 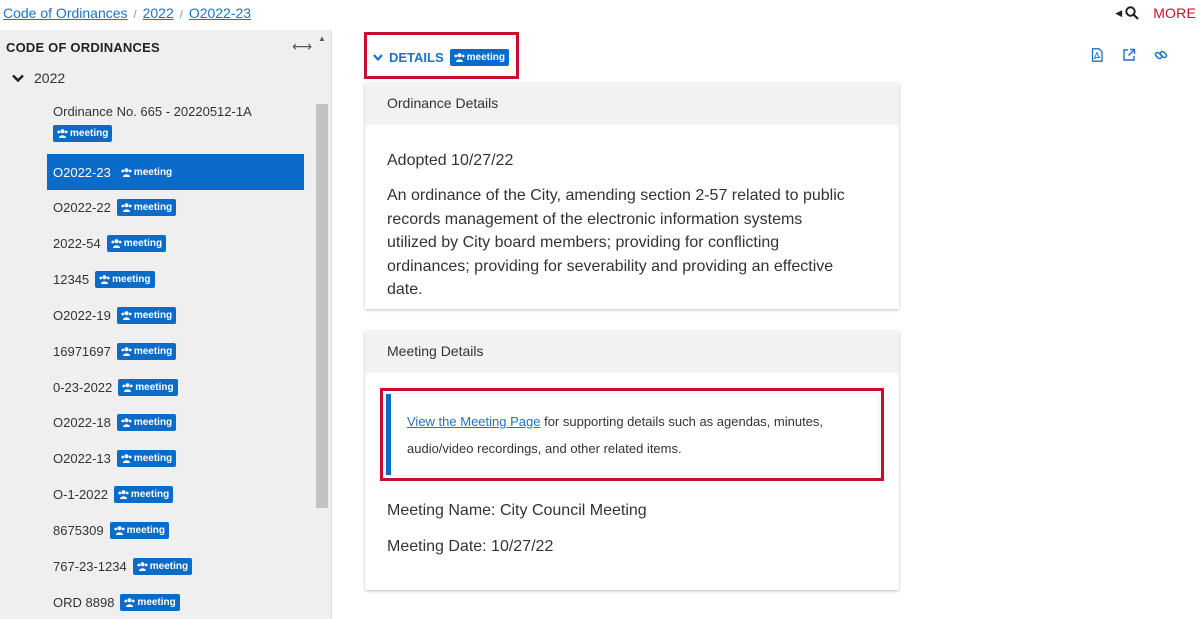 What do you see at coordinates (84, 602) in the screenshot?
I see `list-item-label: ORD 8898` at bounding box center [84, 602].